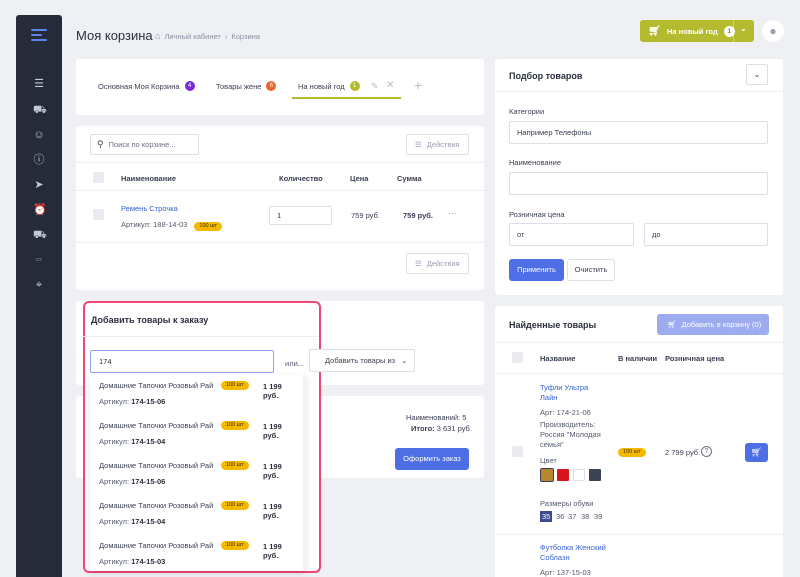  Describe the element at coordinates (692, 31) in the screenshot. I see `active-cart-label: На новый год` at that location.